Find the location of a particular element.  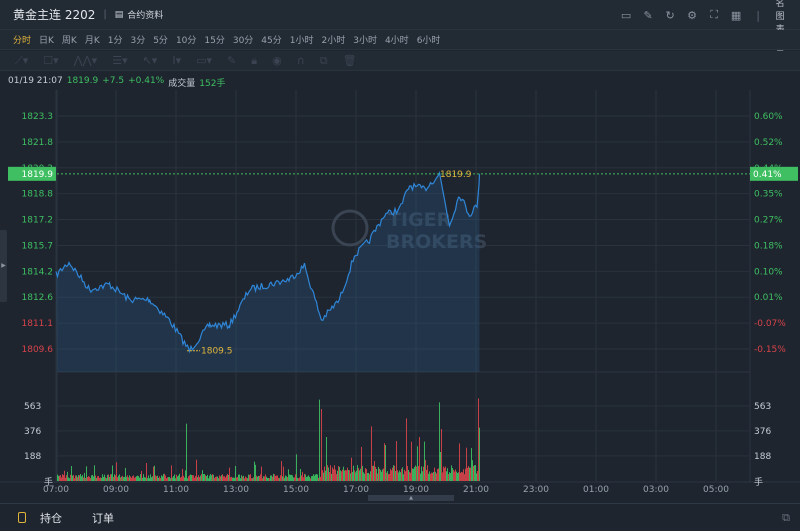

copy-icon: ⧉ is located at coordinates (786, 518).